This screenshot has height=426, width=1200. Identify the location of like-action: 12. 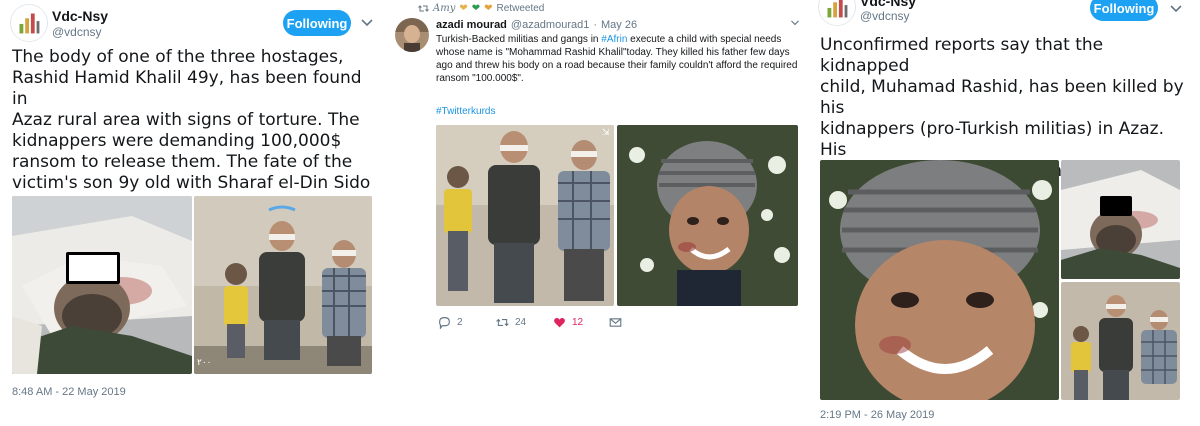
(568, 322).